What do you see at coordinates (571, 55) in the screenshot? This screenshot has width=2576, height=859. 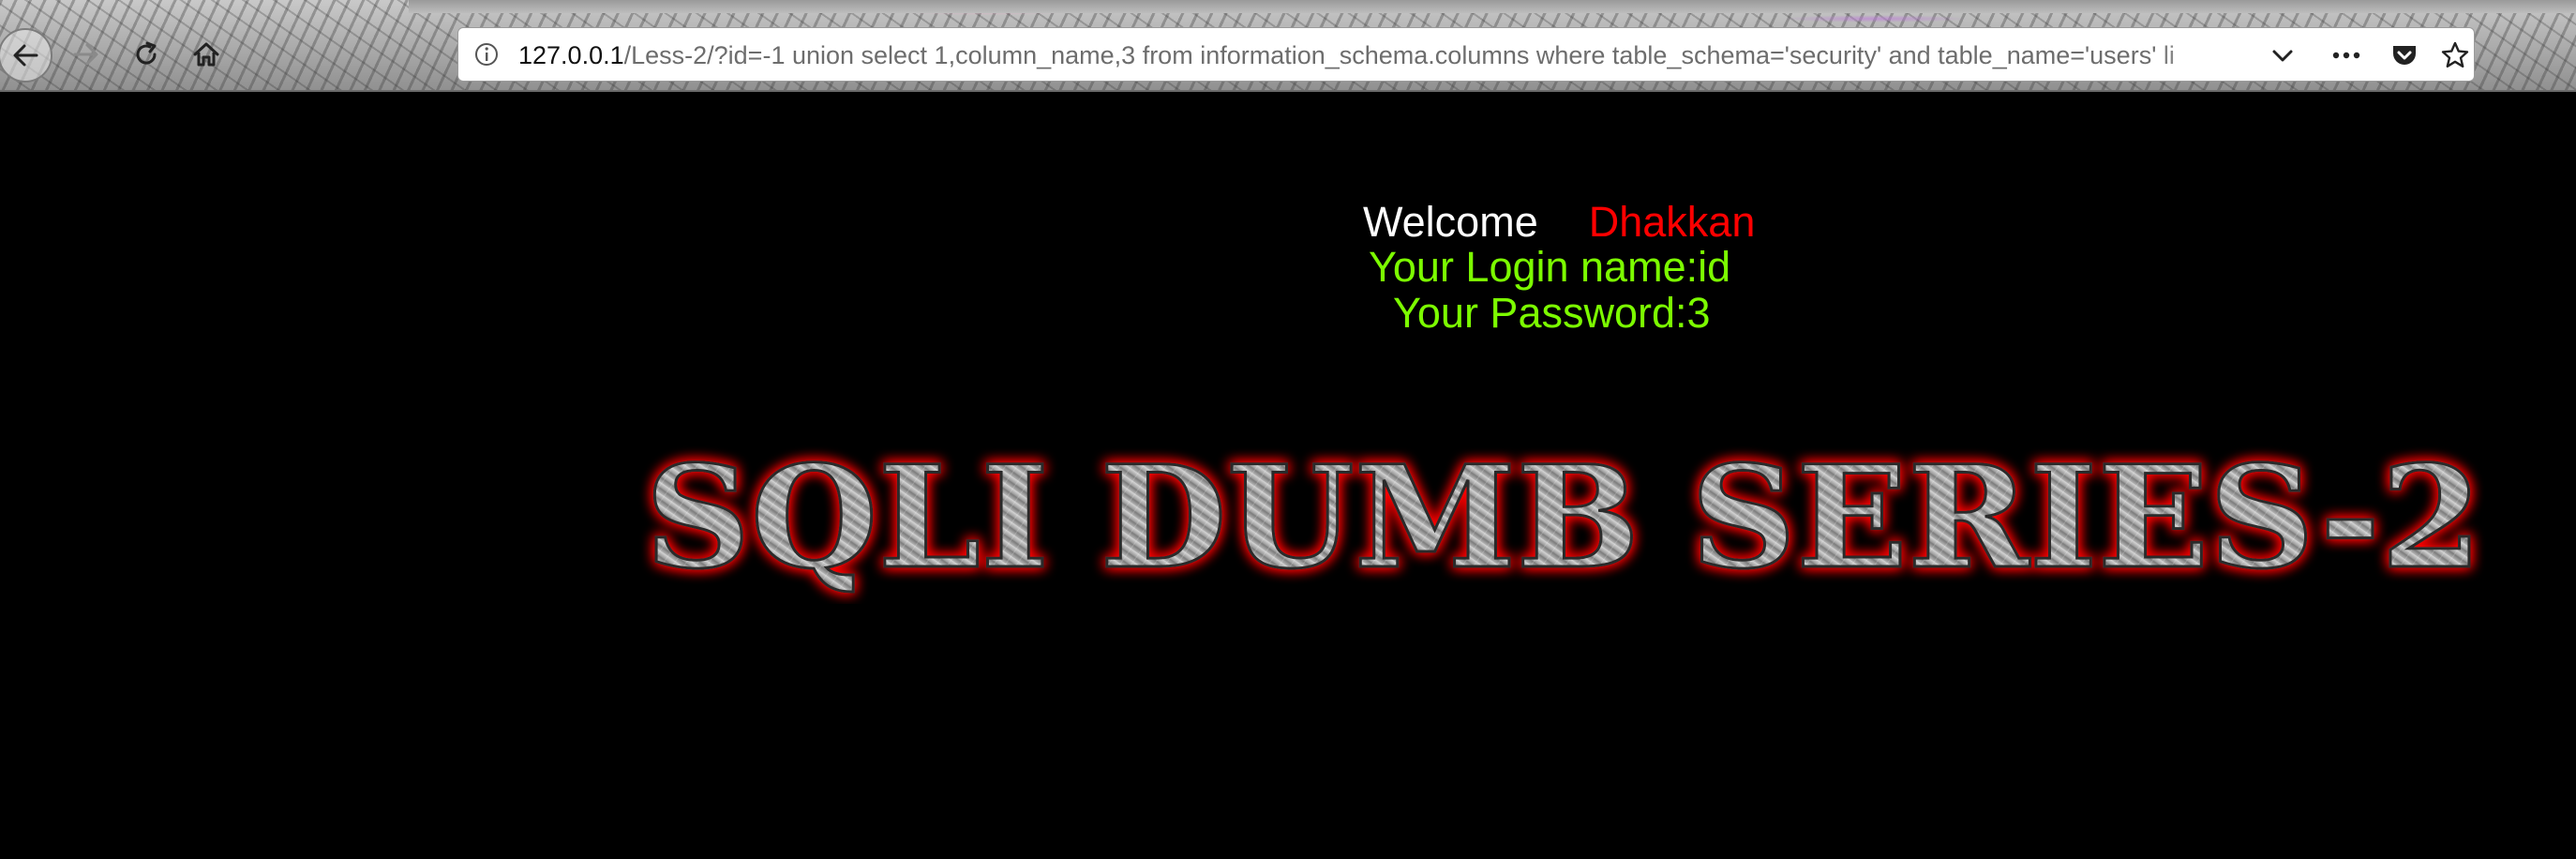 I see `url-host: 127.0.0.1` at bounding box center [571, 55].